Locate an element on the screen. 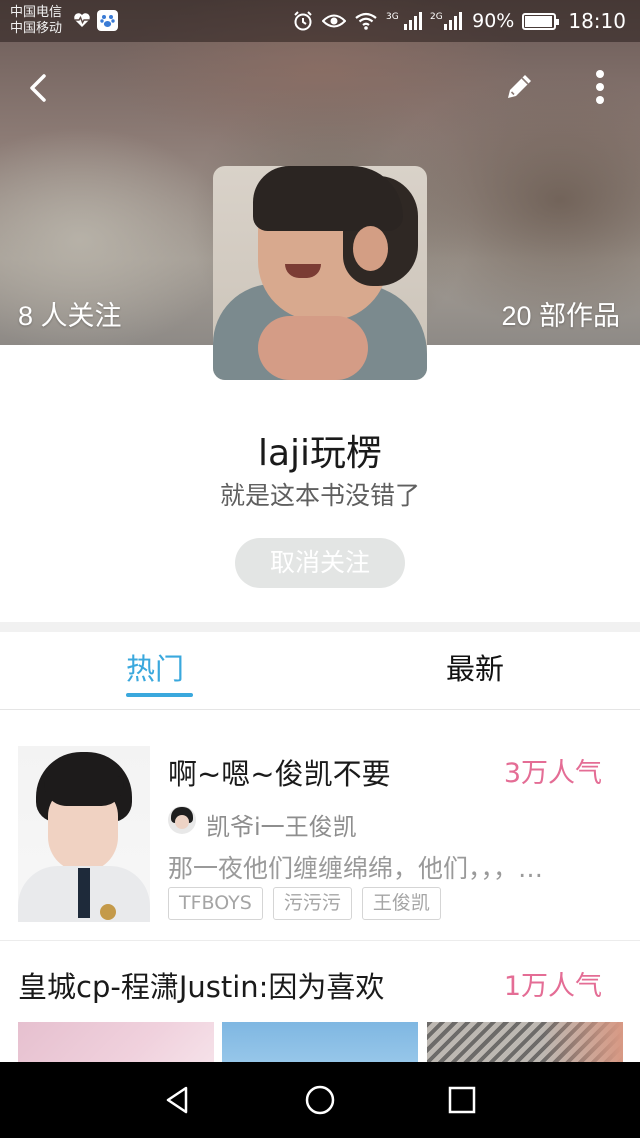  battery-percent: 90% is located at coordinates (493, 21).